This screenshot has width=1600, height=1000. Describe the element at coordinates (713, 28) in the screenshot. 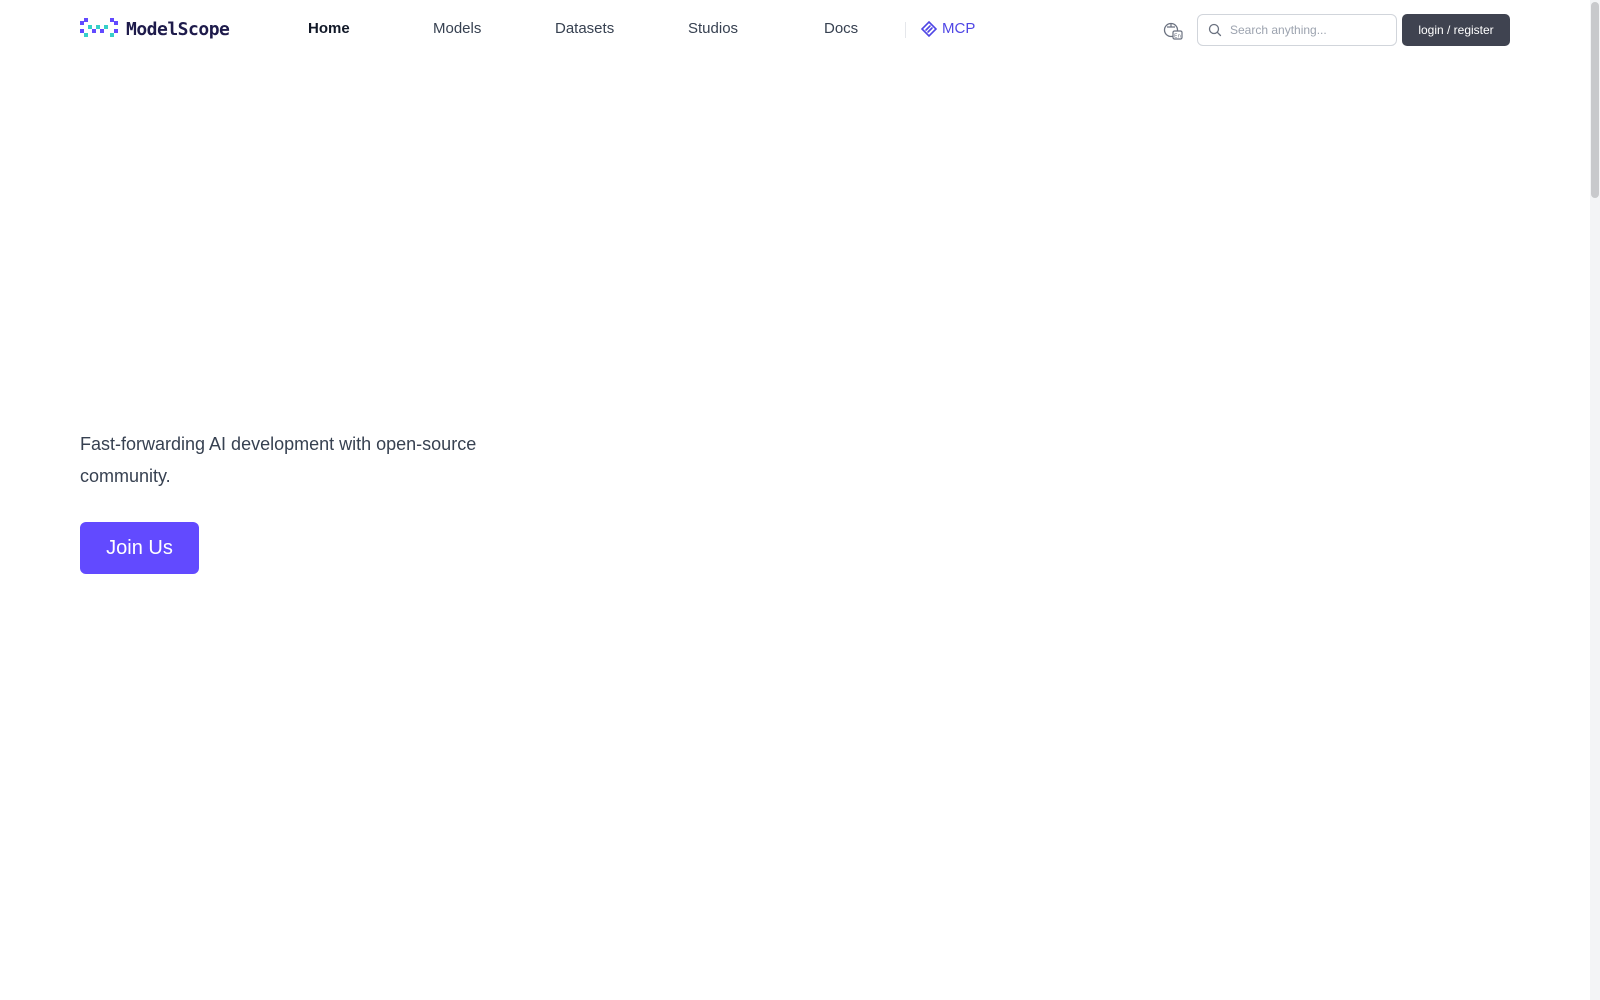

I see `nav-studios: Studios` at that location.